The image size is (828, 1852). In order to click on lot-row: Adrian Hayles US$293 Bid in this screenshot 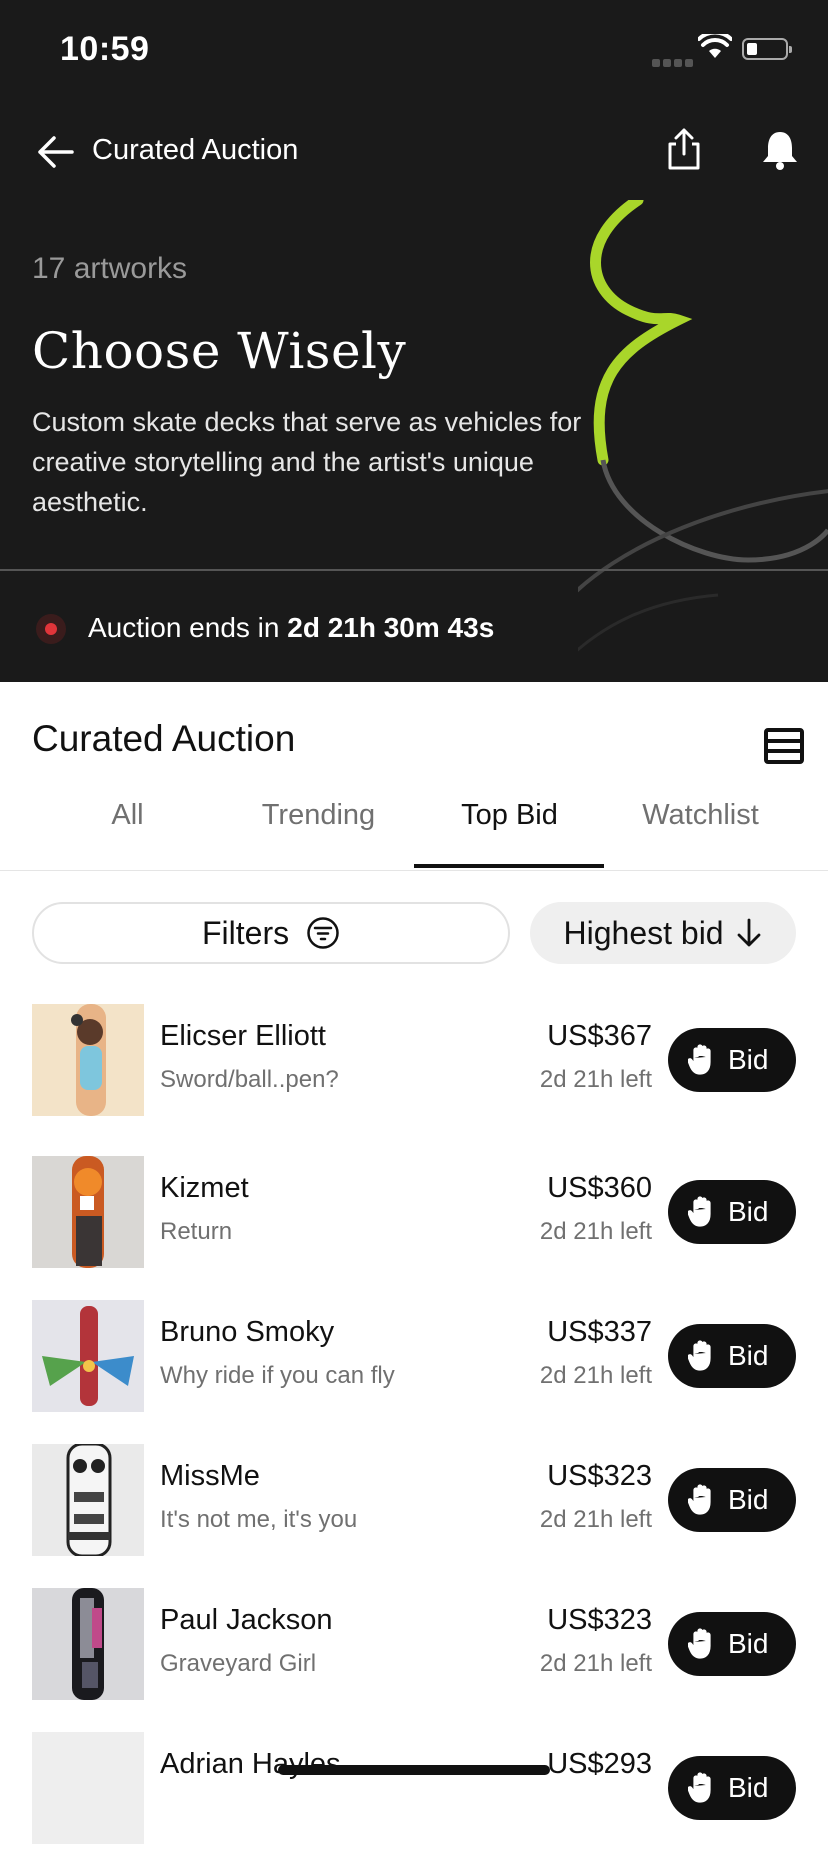, I will do `click(414, 1792)`.